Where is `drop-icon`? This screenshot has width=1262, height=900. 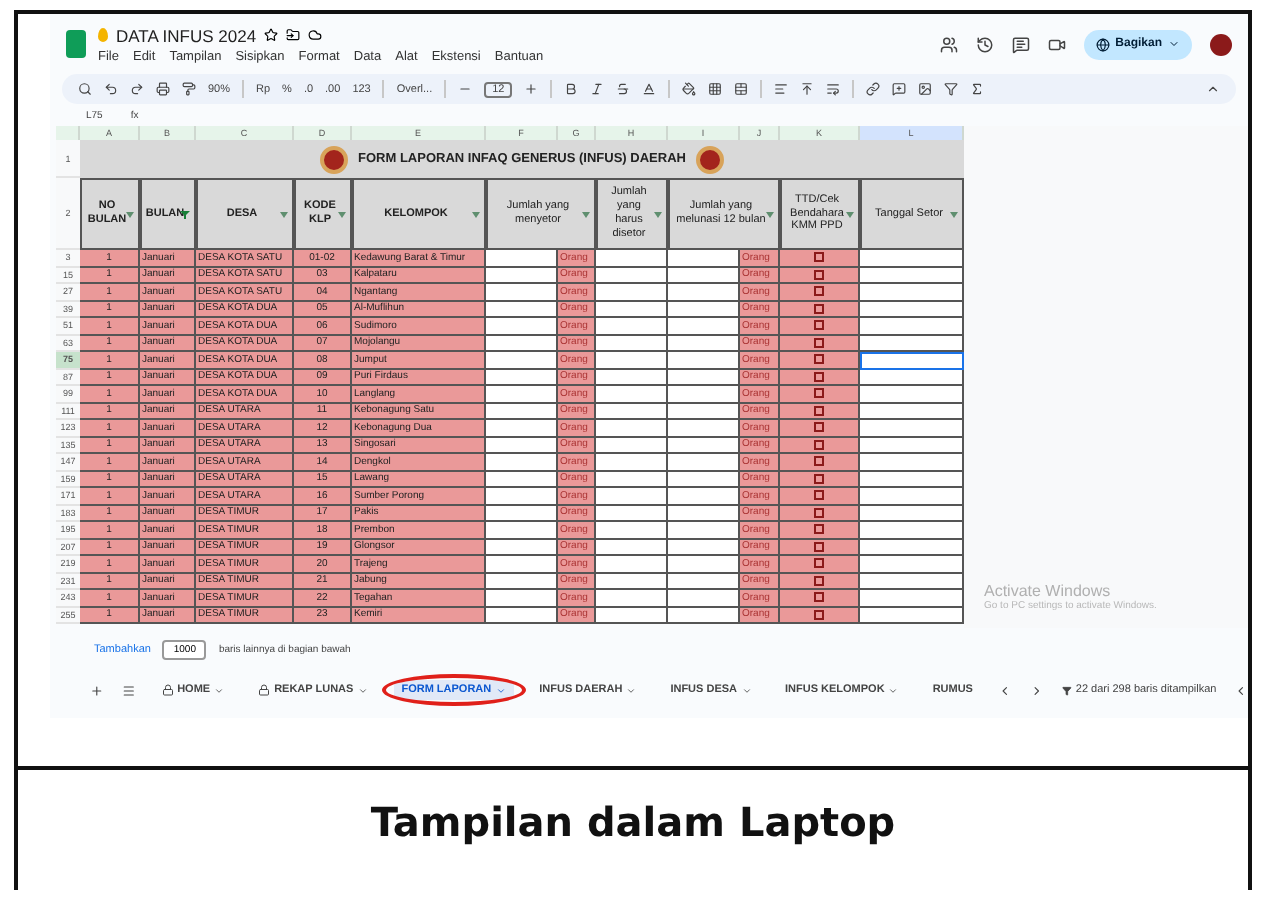
drop-icon is located at coordinates (103, 35).